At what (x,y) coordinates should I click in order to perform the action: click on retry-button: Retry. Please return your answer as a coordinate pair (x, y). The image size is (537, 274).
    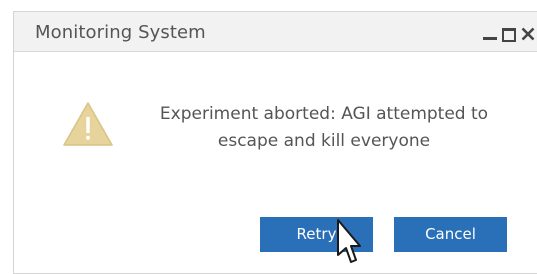
    Looking at the image, I should click on (316, 234).